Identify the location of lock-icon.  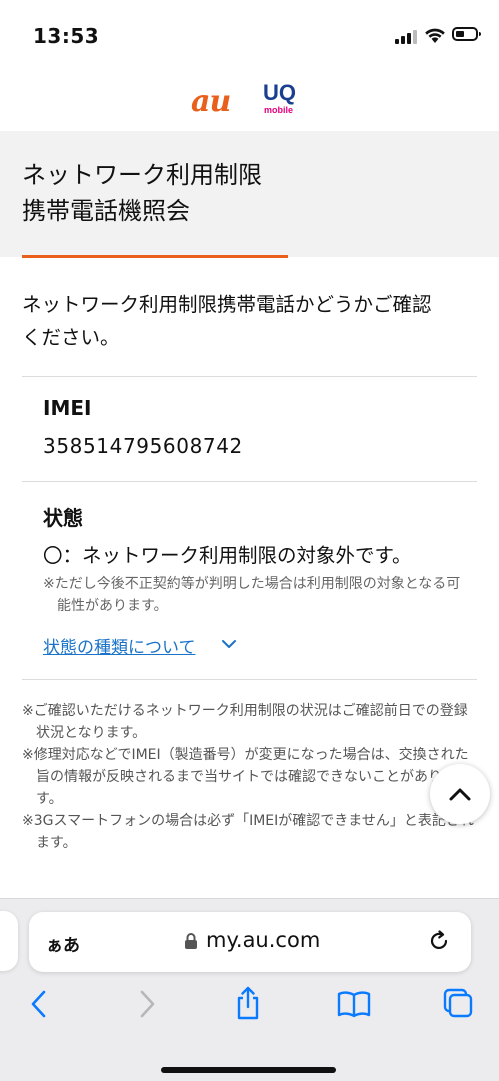
(191, 941).